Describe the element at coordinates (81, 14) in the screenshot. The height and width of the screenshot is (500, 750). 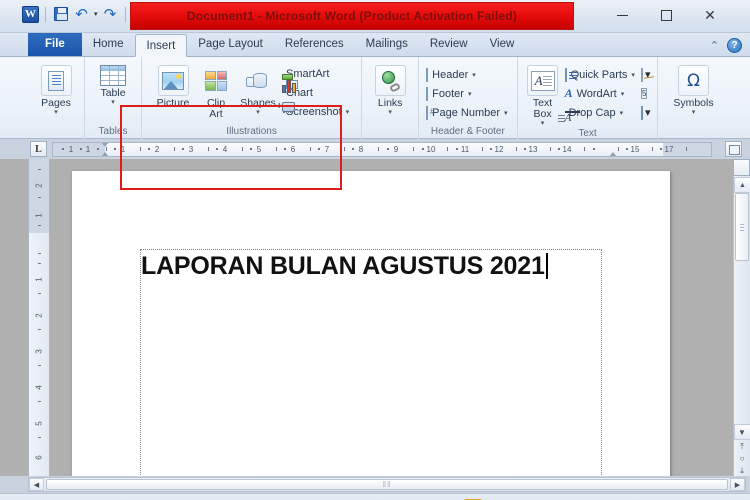
I see `undo-icon: ↶` at that location.